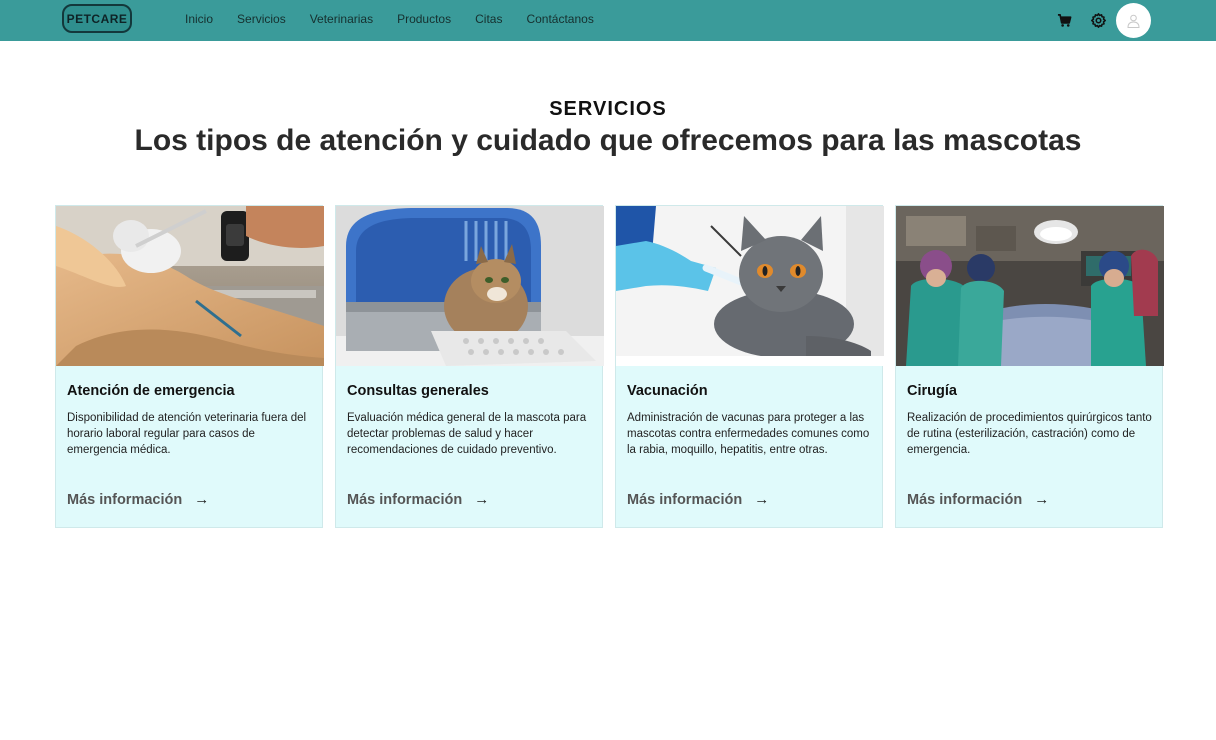  I want to click on gear-icon, so click(1098, 20).